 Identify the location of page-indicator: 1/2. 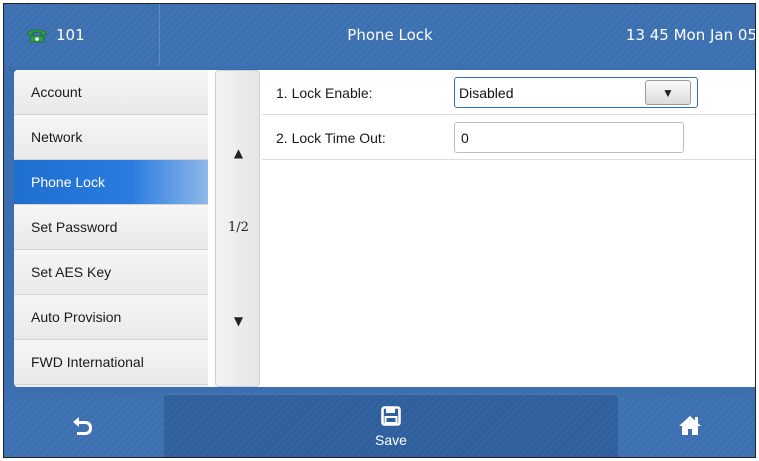
(238, 227).